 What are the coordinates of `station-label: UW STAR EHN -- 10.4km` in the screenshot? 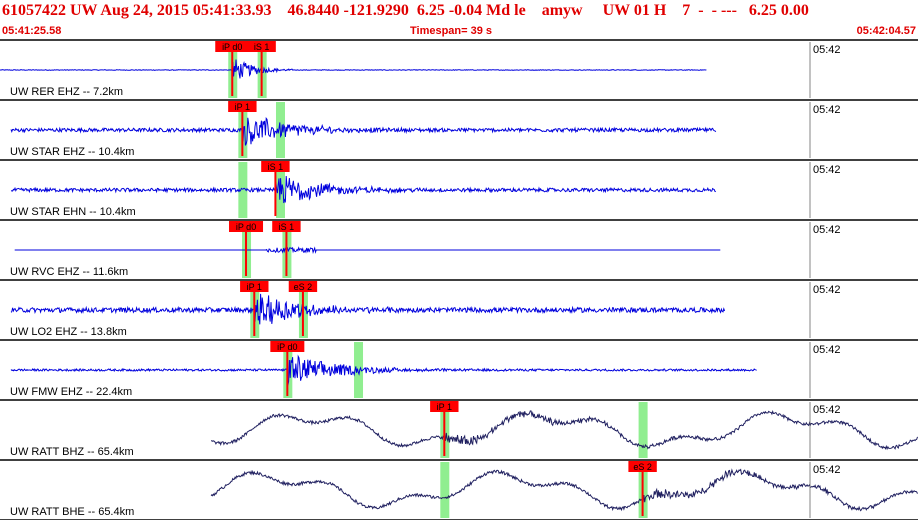 It's located at (73, 212).